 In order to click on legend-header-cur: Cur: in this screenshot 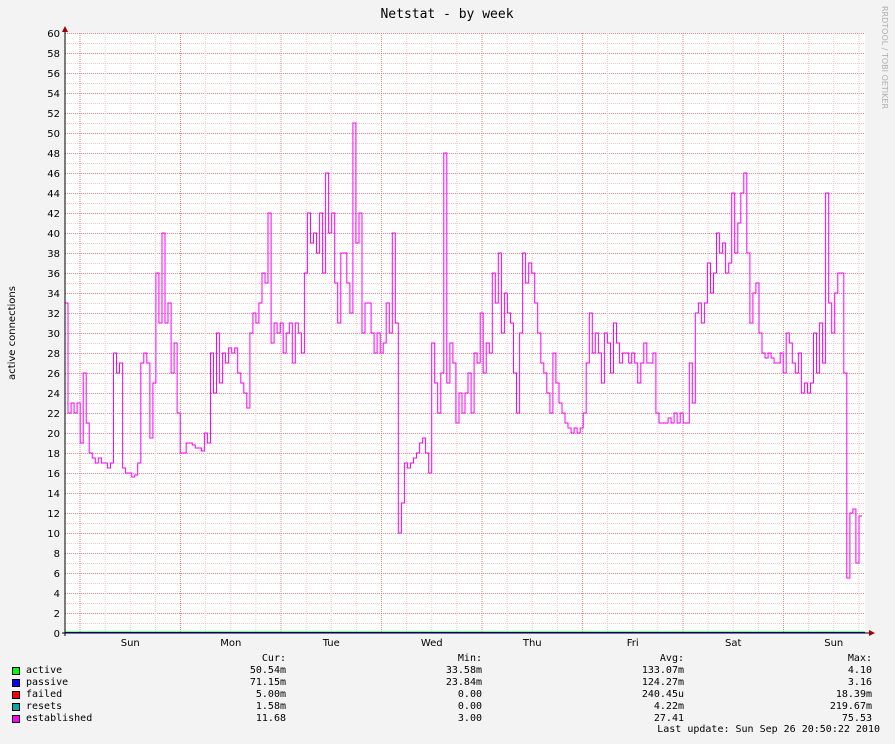, I will do `click(273, 658)`.